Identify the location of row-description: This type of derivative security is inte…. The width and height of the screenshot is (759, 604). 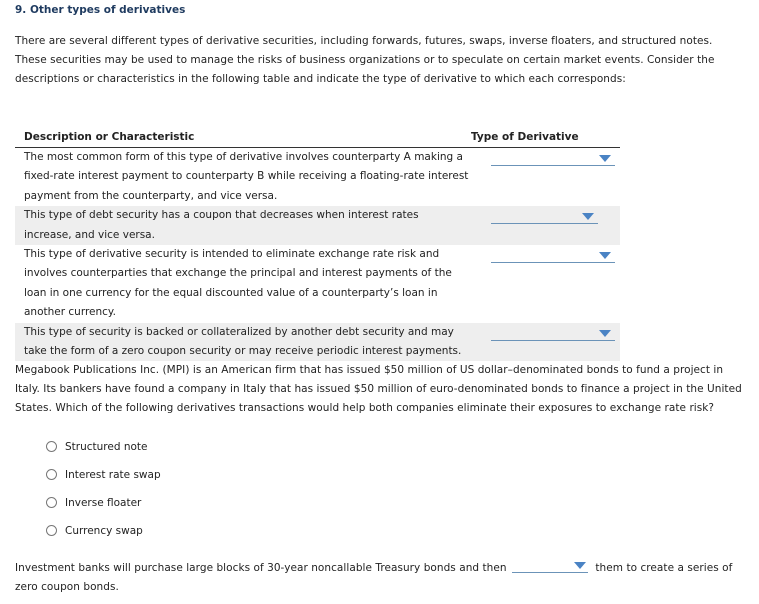
(238, 283).